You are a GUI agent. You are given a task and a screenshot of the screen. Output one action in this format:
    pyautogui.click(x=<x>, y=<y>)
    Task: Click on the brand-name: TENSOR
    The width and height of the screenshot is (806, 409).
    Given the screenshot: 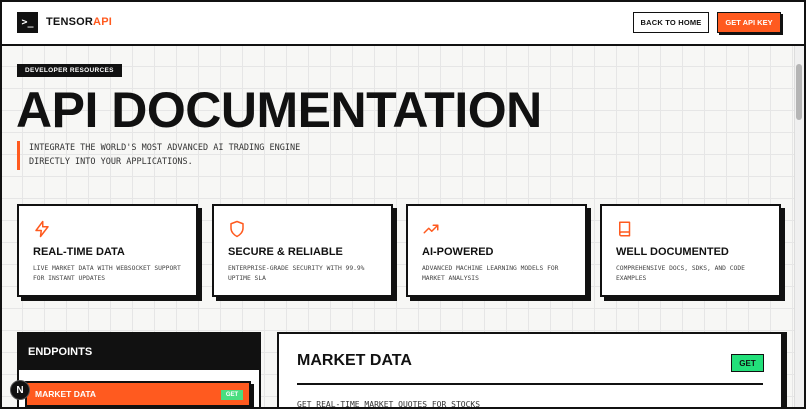 What is the action you would take?
    pyautogui.click(x=70, y=22)
    